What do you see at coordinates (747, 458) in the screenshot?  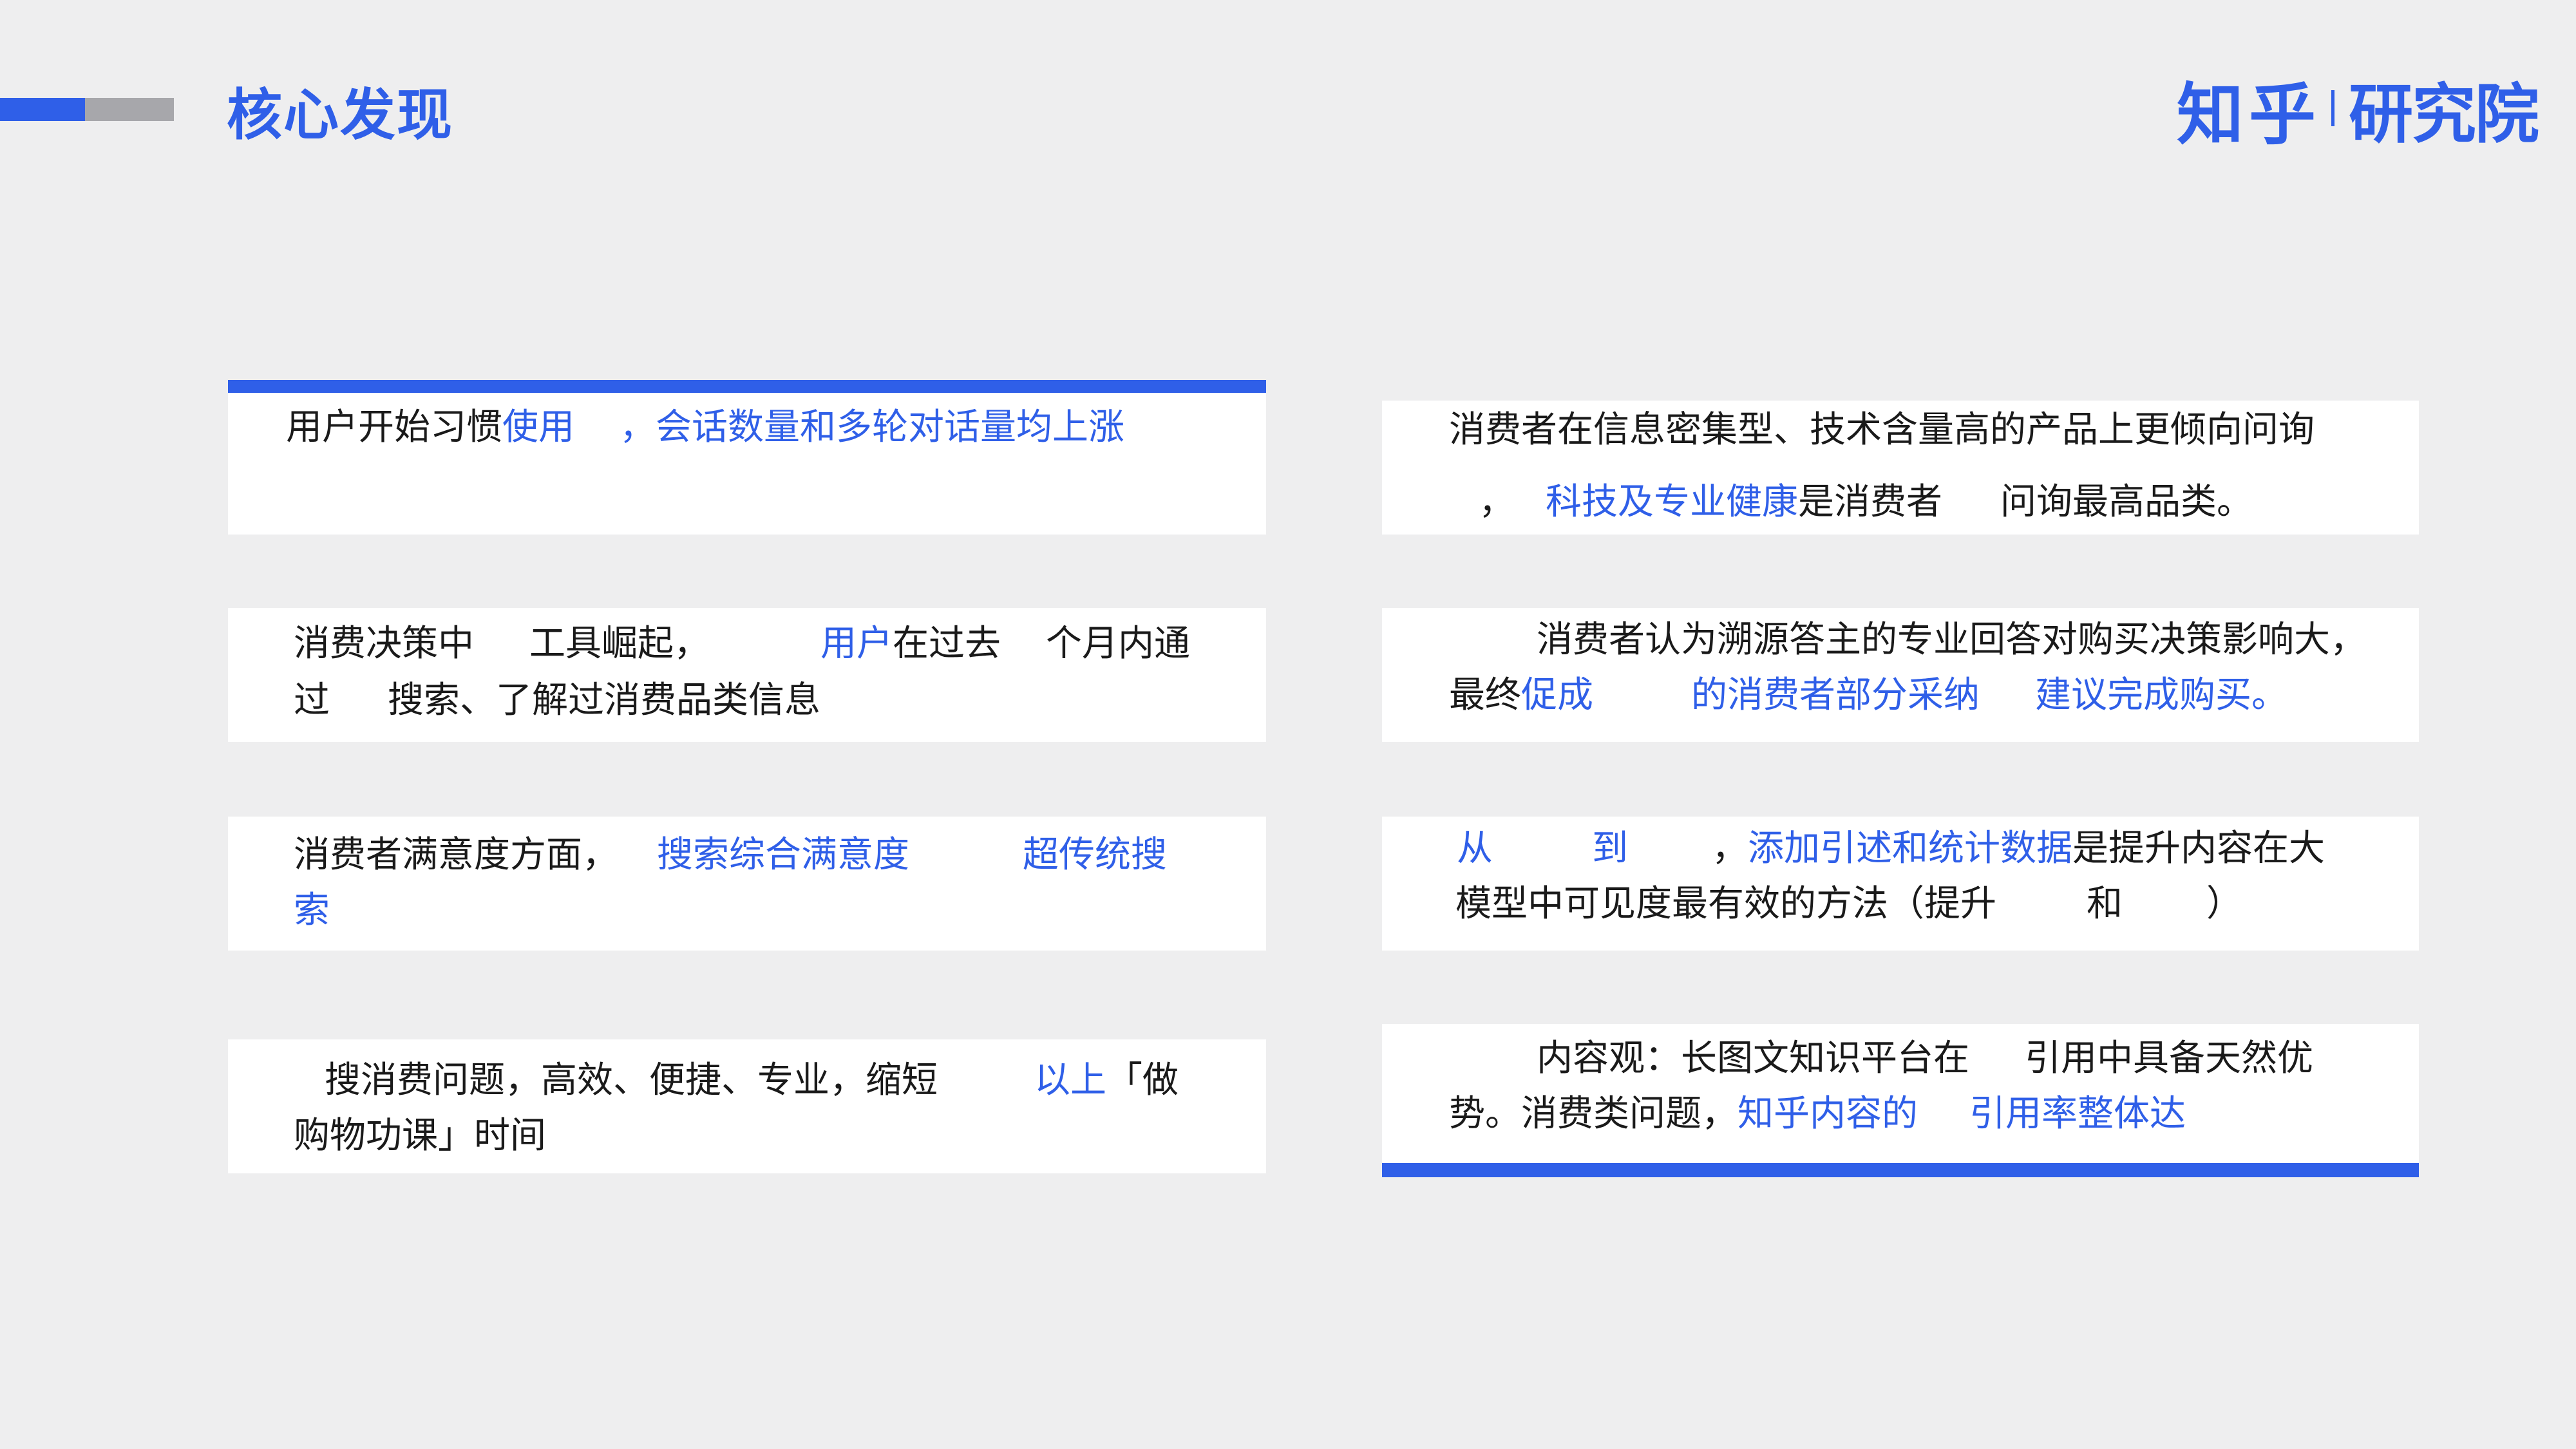 I see `finding-card-left-1: 用户开始习惯使用 ，会话数量和多轮对话量均上涨` at bounding box center [747, 458].